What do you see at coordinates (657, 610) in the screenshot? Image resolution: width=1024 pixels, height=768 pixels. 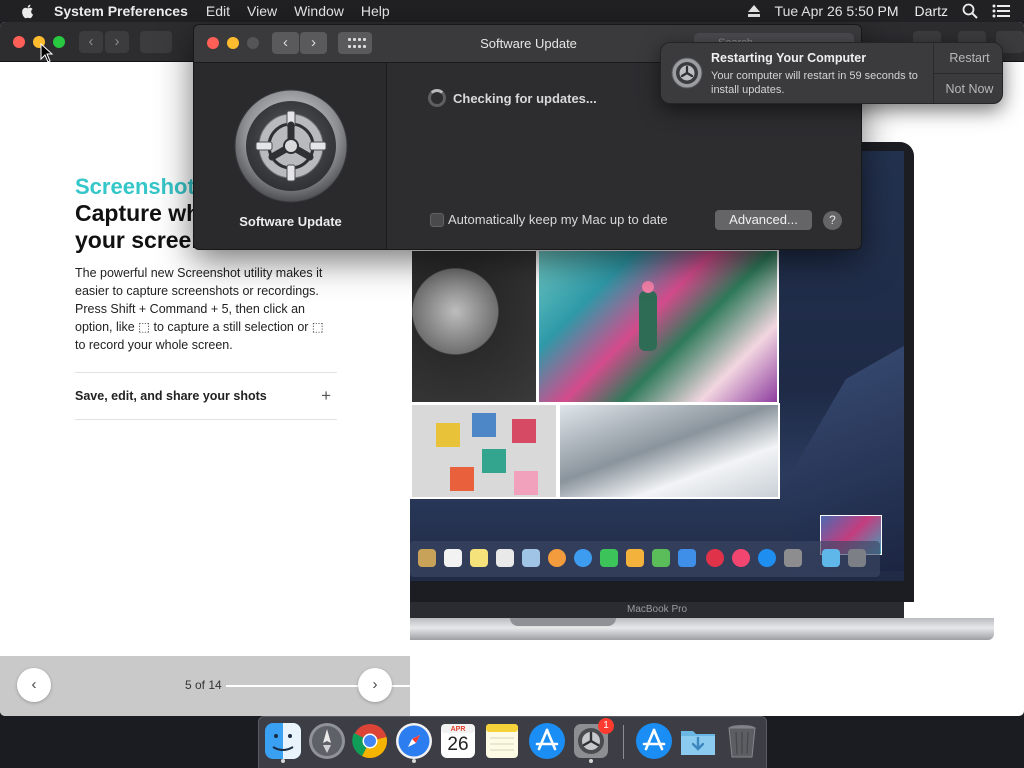 I see `macbook-label: MacBook Pro` at bounding box center [657, 610].